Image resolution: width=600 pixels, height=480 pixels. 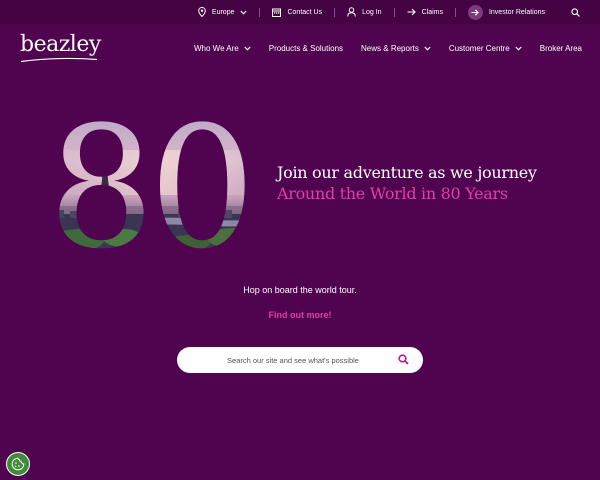 What do you see at coordinates (475, 12) in the screenshot?
I see `arrow-right-circle-icon` at bounding box center [475, 12].